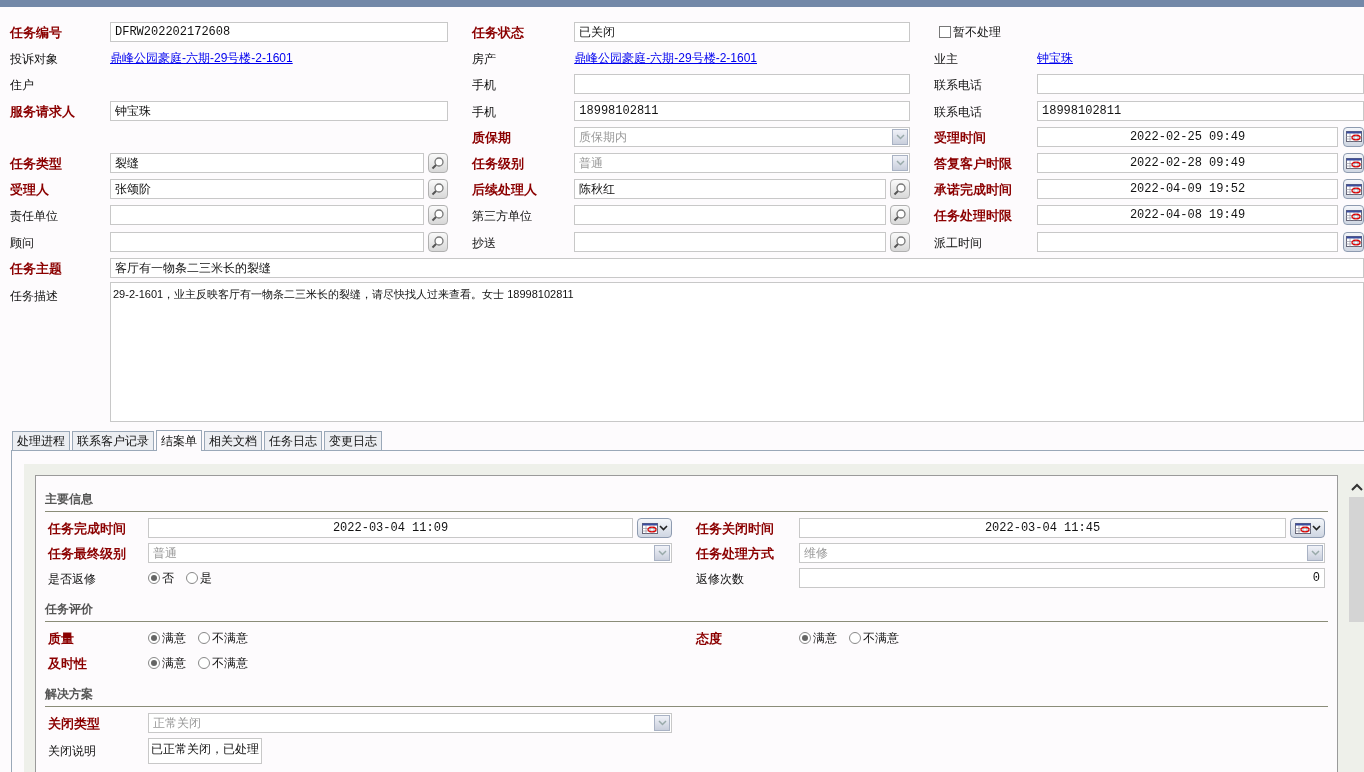 The width and height of the screenshot is (1364, 772). What do you see at coordinates (279, 32) in the screenshot?
I see `text-field: DFRW202202172608` at bounding box center [279, 32].